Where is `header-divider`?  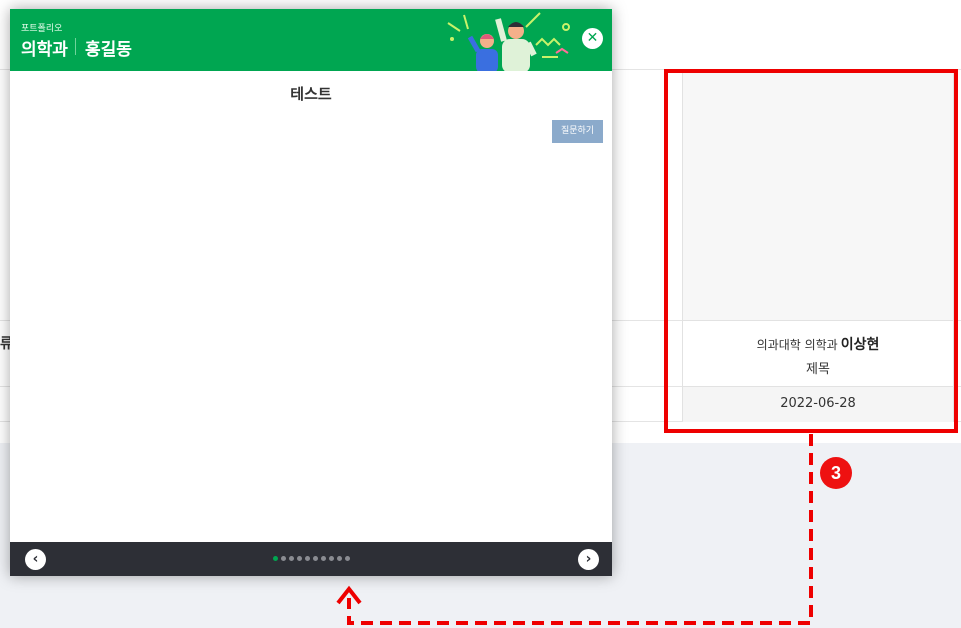 header-divider is located at coordinates (75, 46).